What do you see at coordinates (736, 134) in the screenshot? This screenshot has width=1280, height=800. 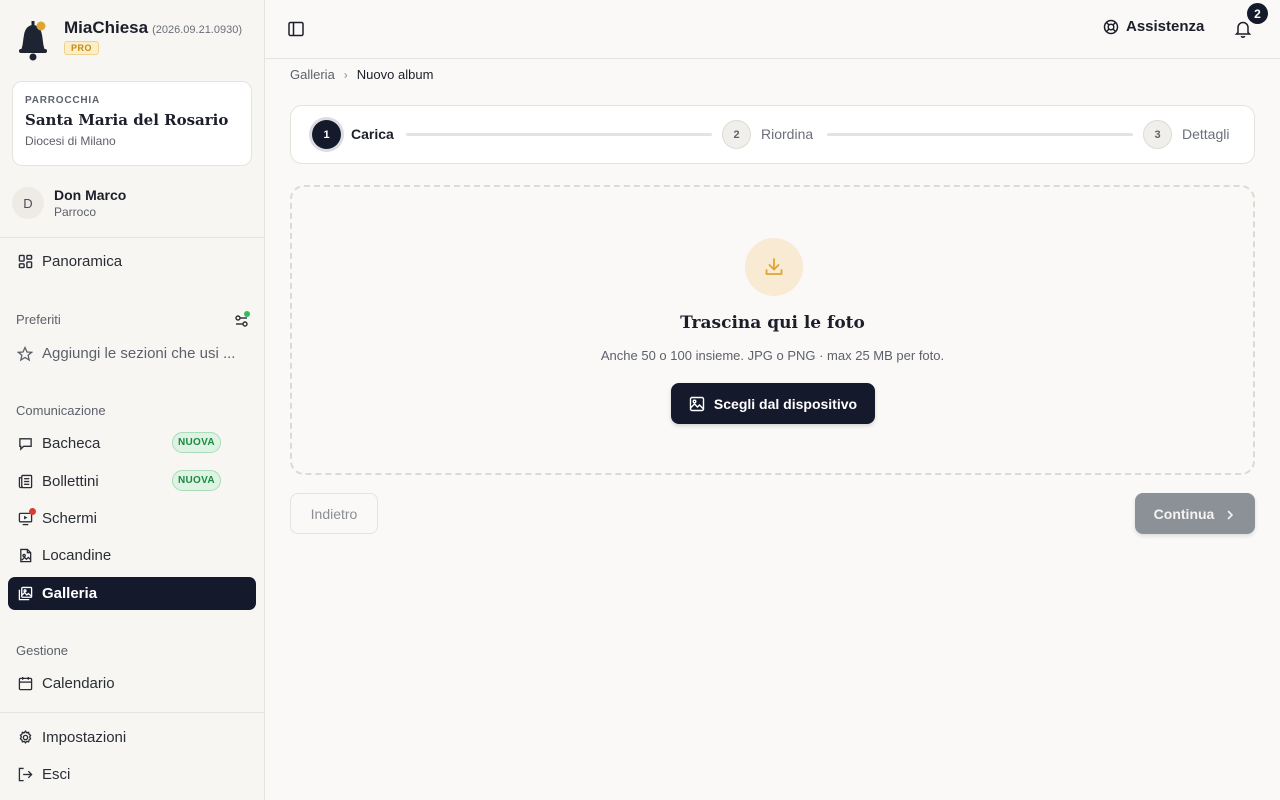 I see `step-2-number: 2` at bounding box center [736, 134].